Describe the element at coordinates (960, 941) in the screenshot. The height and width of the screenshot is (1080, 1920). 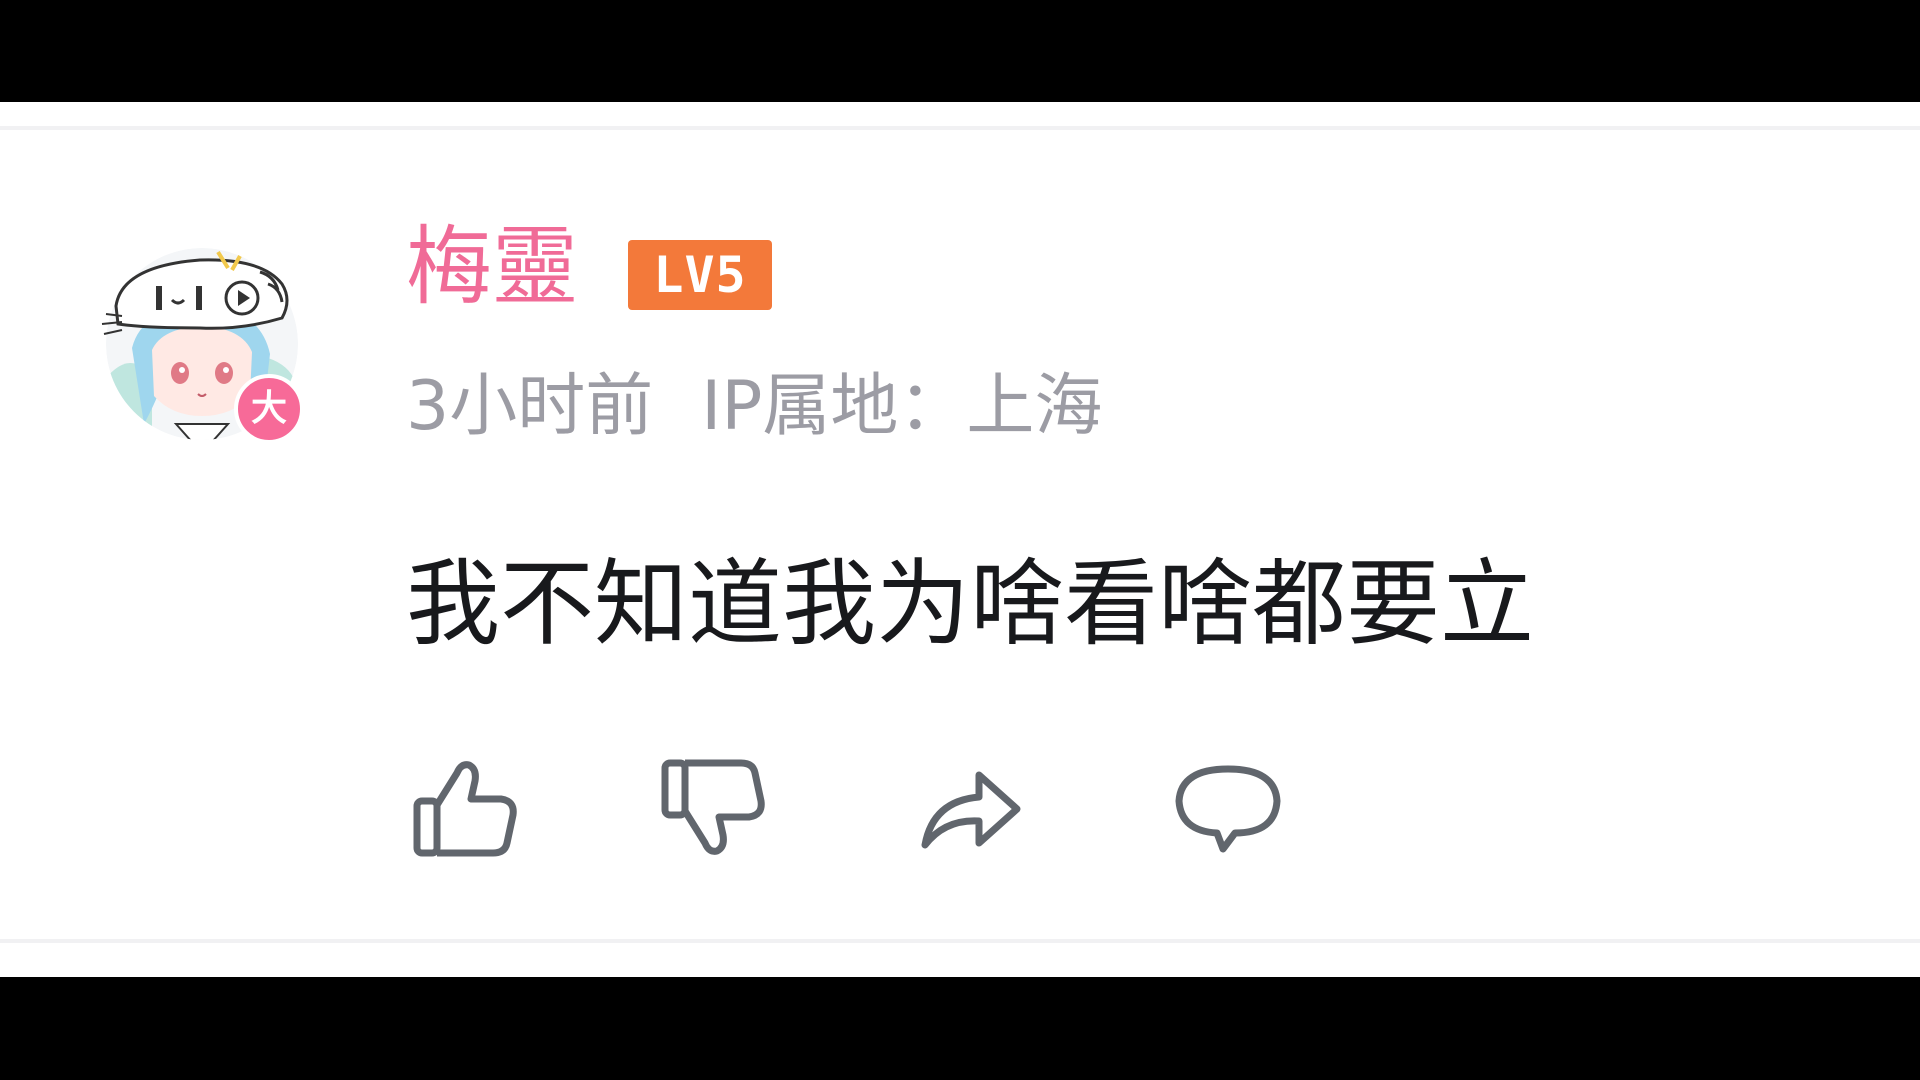
I see `bottom-divider` at that location.